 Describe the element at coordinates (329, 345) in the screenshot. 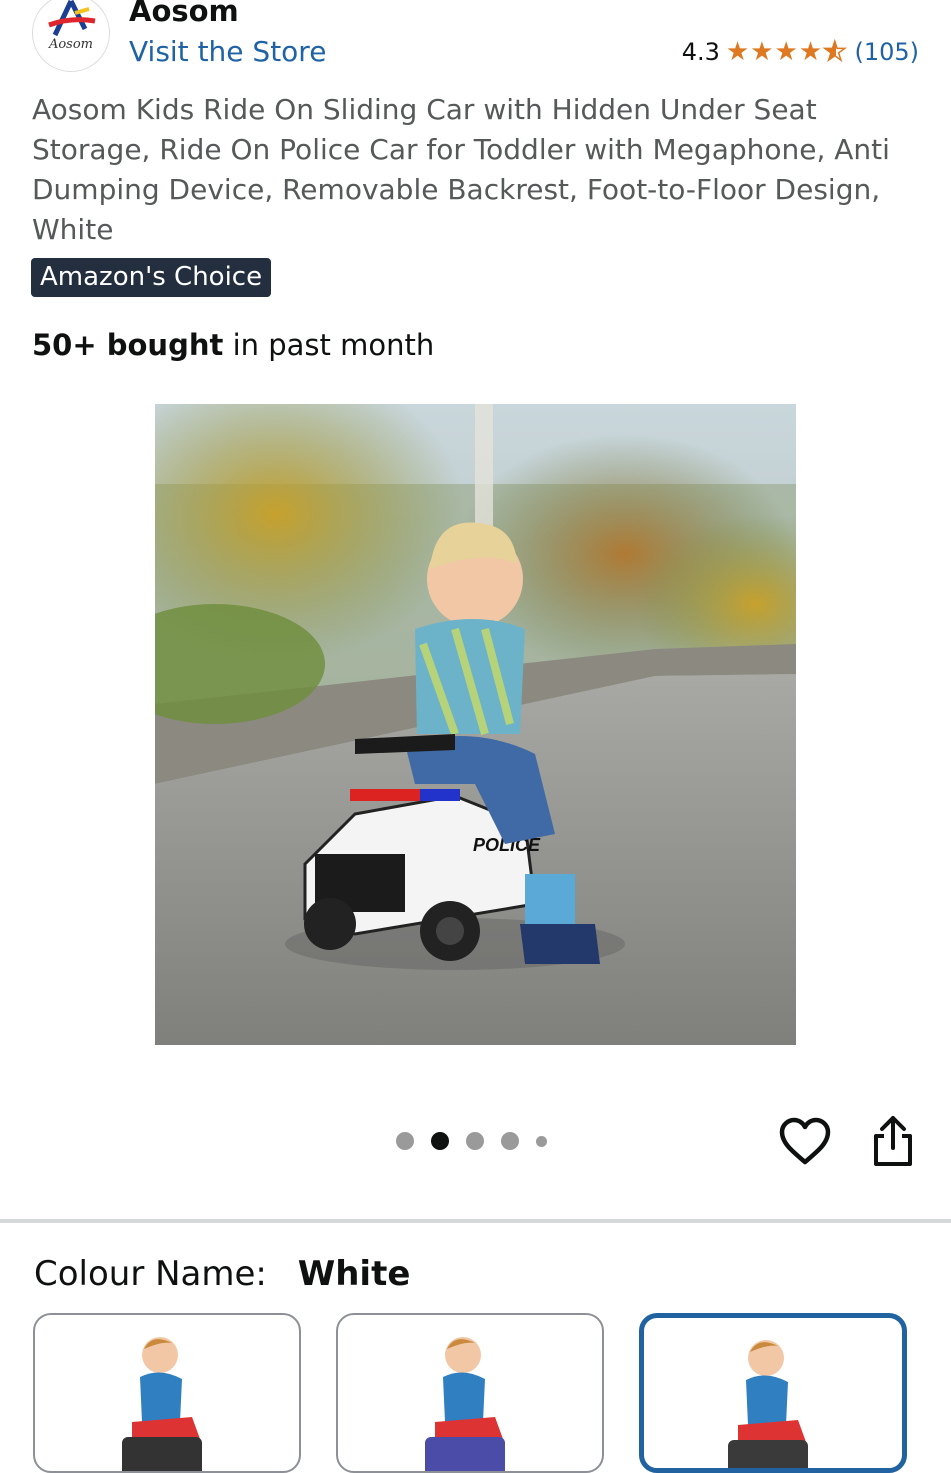

I see `bought-count-suffix: in past month` at that location.